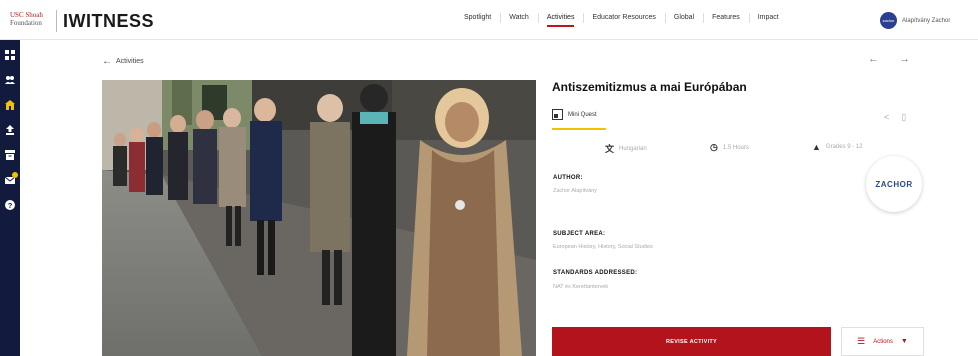  What do you see at coordinates (107, 61) in the screenshot?
I see `back-arrow-icon: ←` at bounding box center [107, 61].